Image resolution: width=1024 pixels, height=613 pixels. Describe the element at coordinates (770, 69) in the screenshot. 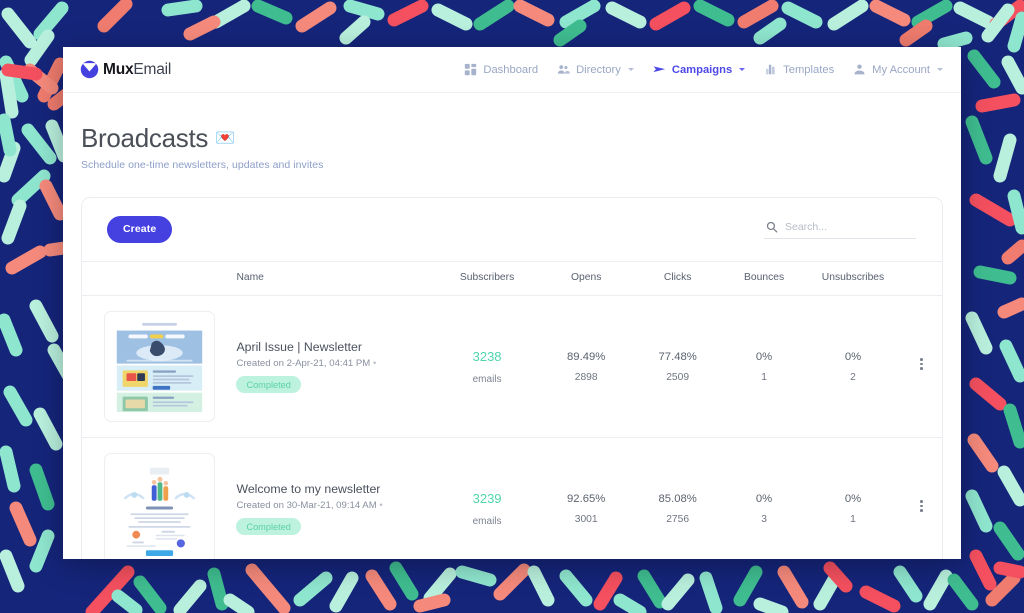

I see `layers-icon` at that location.